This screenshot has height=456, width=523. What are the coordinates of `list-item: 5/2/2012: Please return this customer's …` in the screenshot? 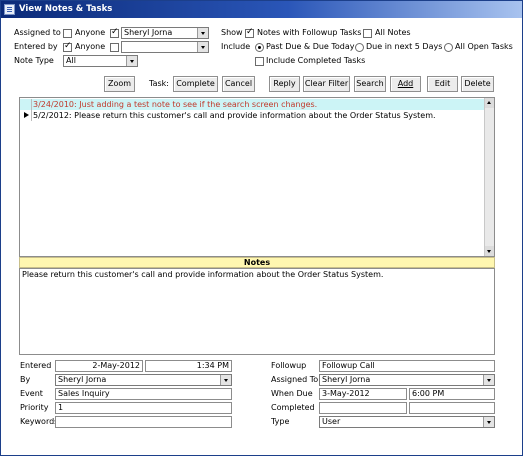 It's located at (252, 115).